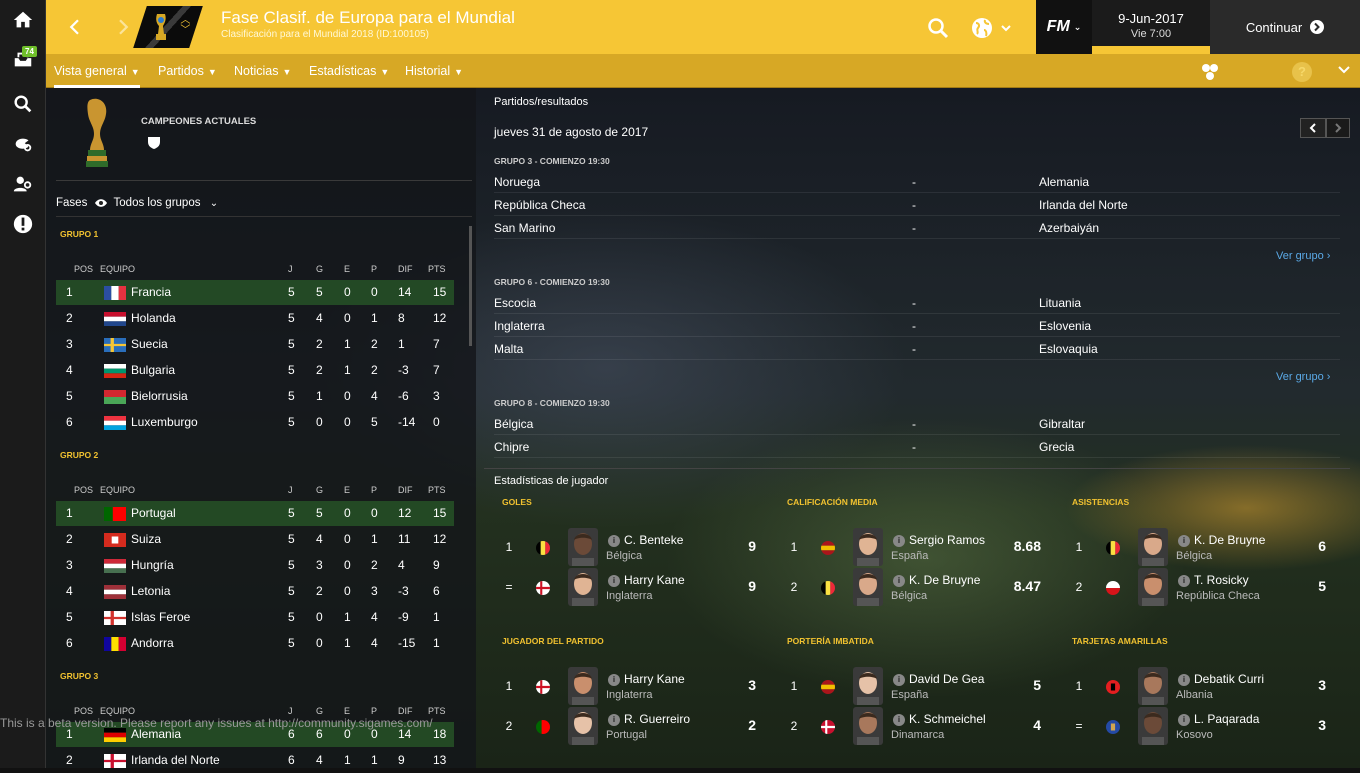 Image resolution: width=1360 pixels, height=773 pixels. Describe the element at coordinates (515, 303) in the screenshot. I see `fixture-home-team: Escocia` at that location.